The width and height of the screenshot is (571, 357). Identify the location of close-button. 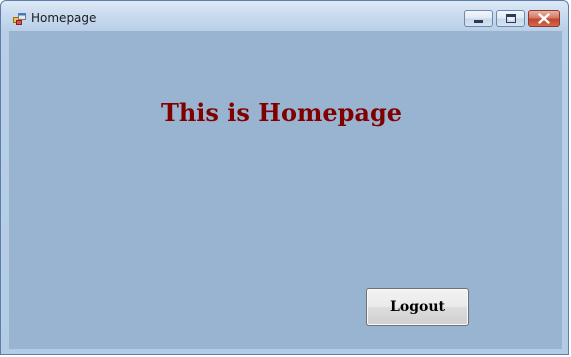
(544, 18).